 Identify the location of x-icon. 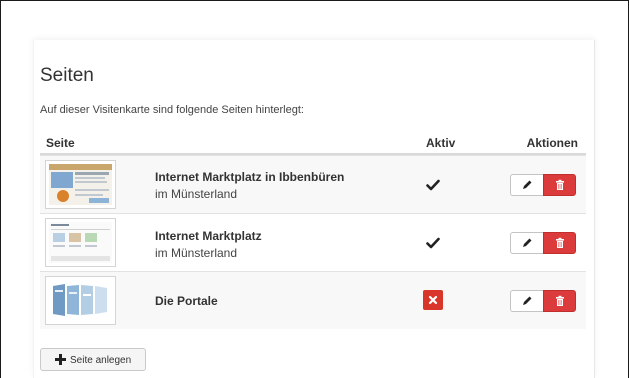
(433, 300).